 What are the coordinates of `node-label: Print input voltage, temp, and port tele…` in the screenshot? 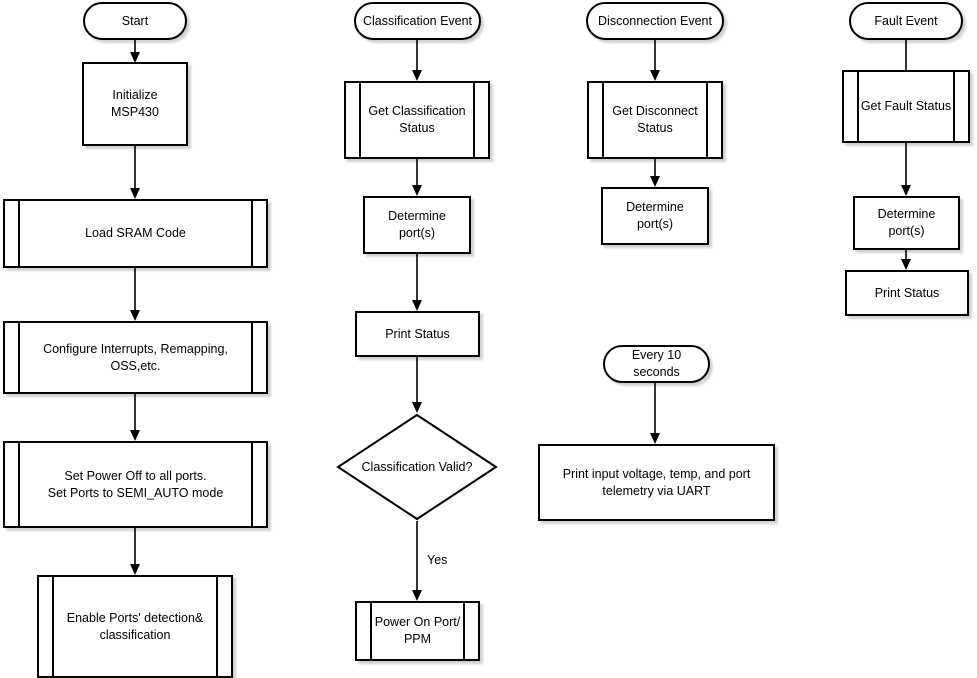 It's located at (656, 482).